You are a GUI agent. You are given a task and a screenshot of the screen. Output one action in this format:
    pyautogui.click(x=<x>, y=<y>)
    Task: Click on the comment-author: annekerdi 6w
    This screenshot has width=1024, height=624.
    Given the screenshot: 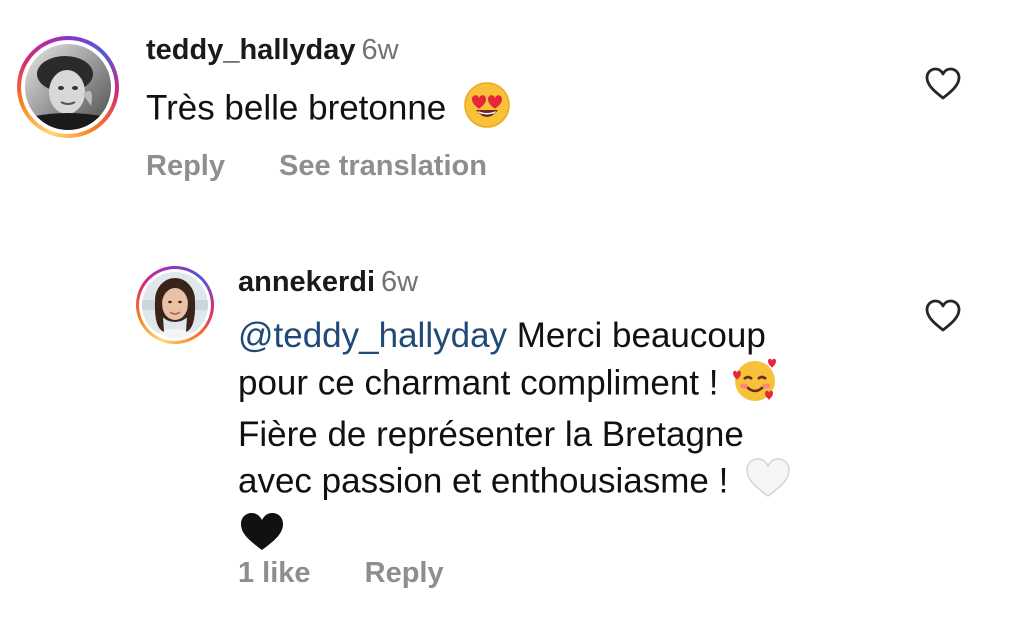 What is the action you would take?
    pyautogui.click(x=328, y=282)
    